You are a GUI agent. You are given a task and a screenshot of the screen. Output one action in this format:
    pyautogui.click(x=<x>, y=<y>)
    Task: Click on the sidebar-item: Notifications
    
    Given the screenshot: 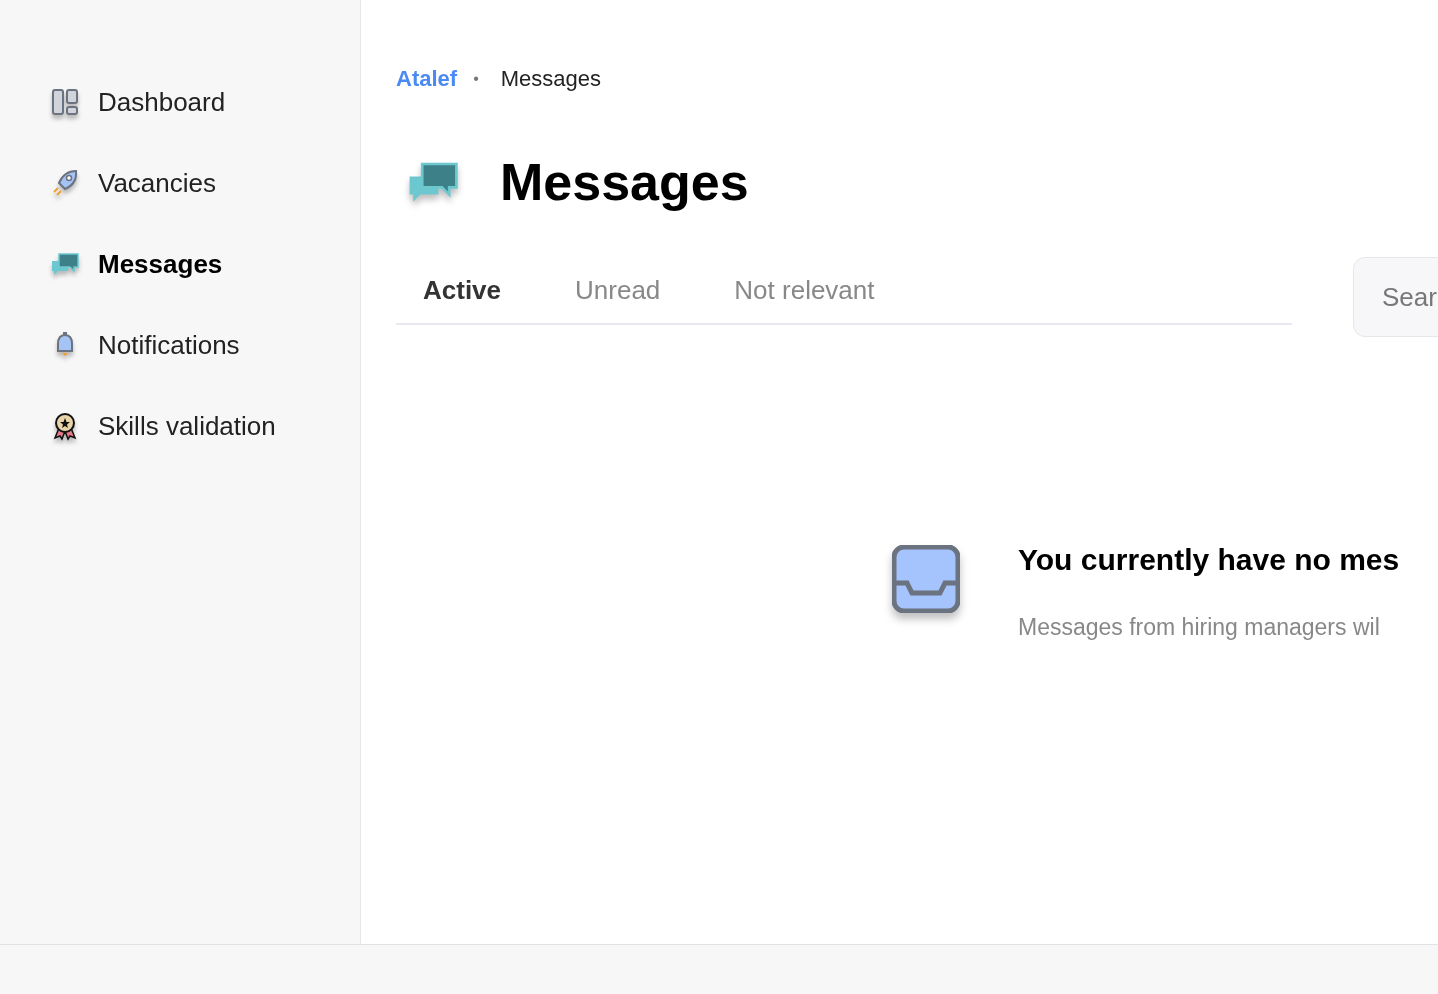 What is the action you would take?
    pyautogui.click(x=205, y=345)
    